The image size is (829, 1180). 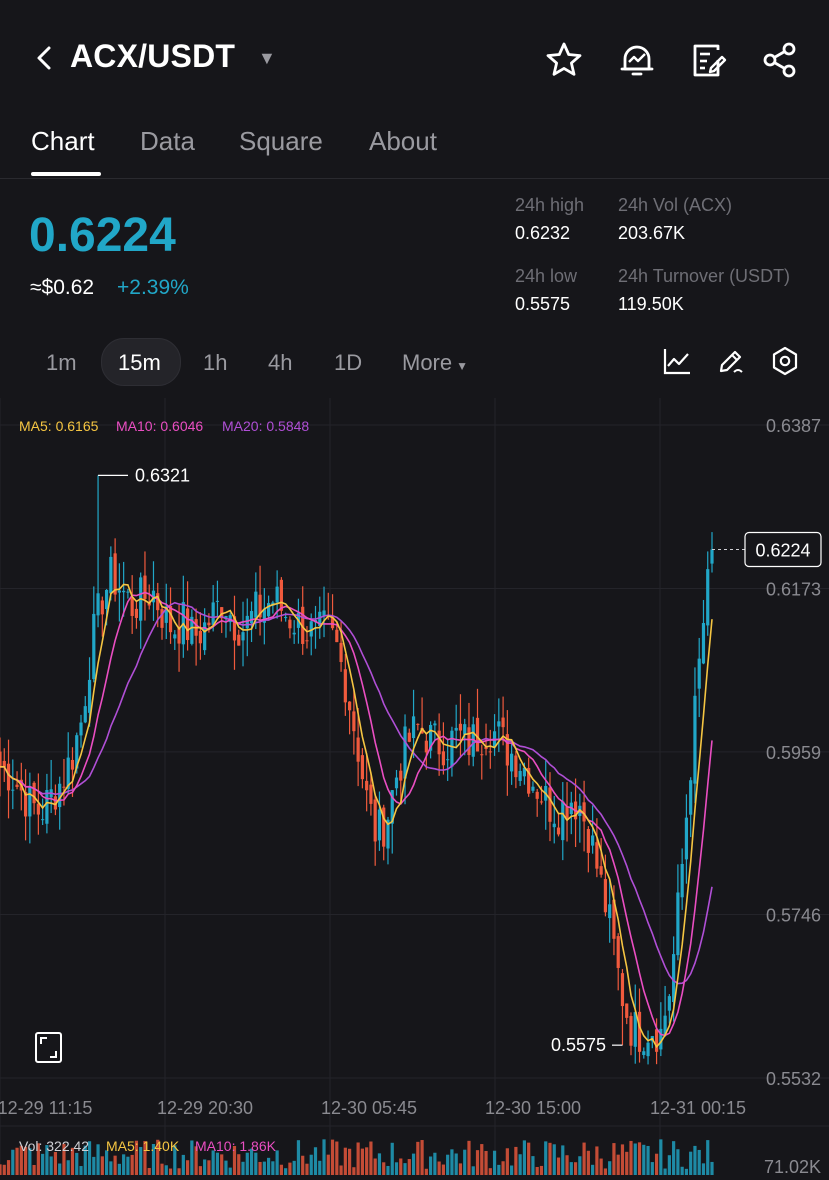 I want to click on price-alert-icon, so click(x=637, y=60).